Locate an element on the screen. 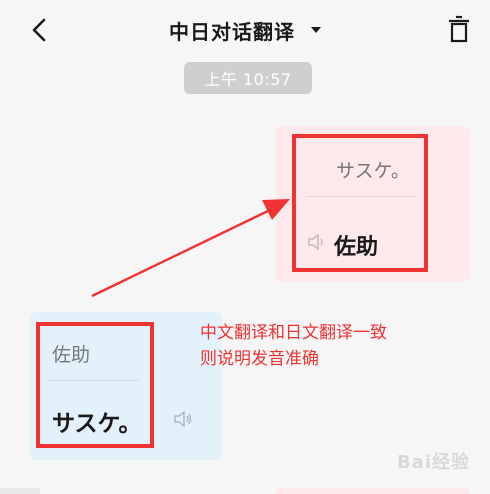 This screenshot has width=490, height=494. caret-down-icon is located at coordinates (316, 30).